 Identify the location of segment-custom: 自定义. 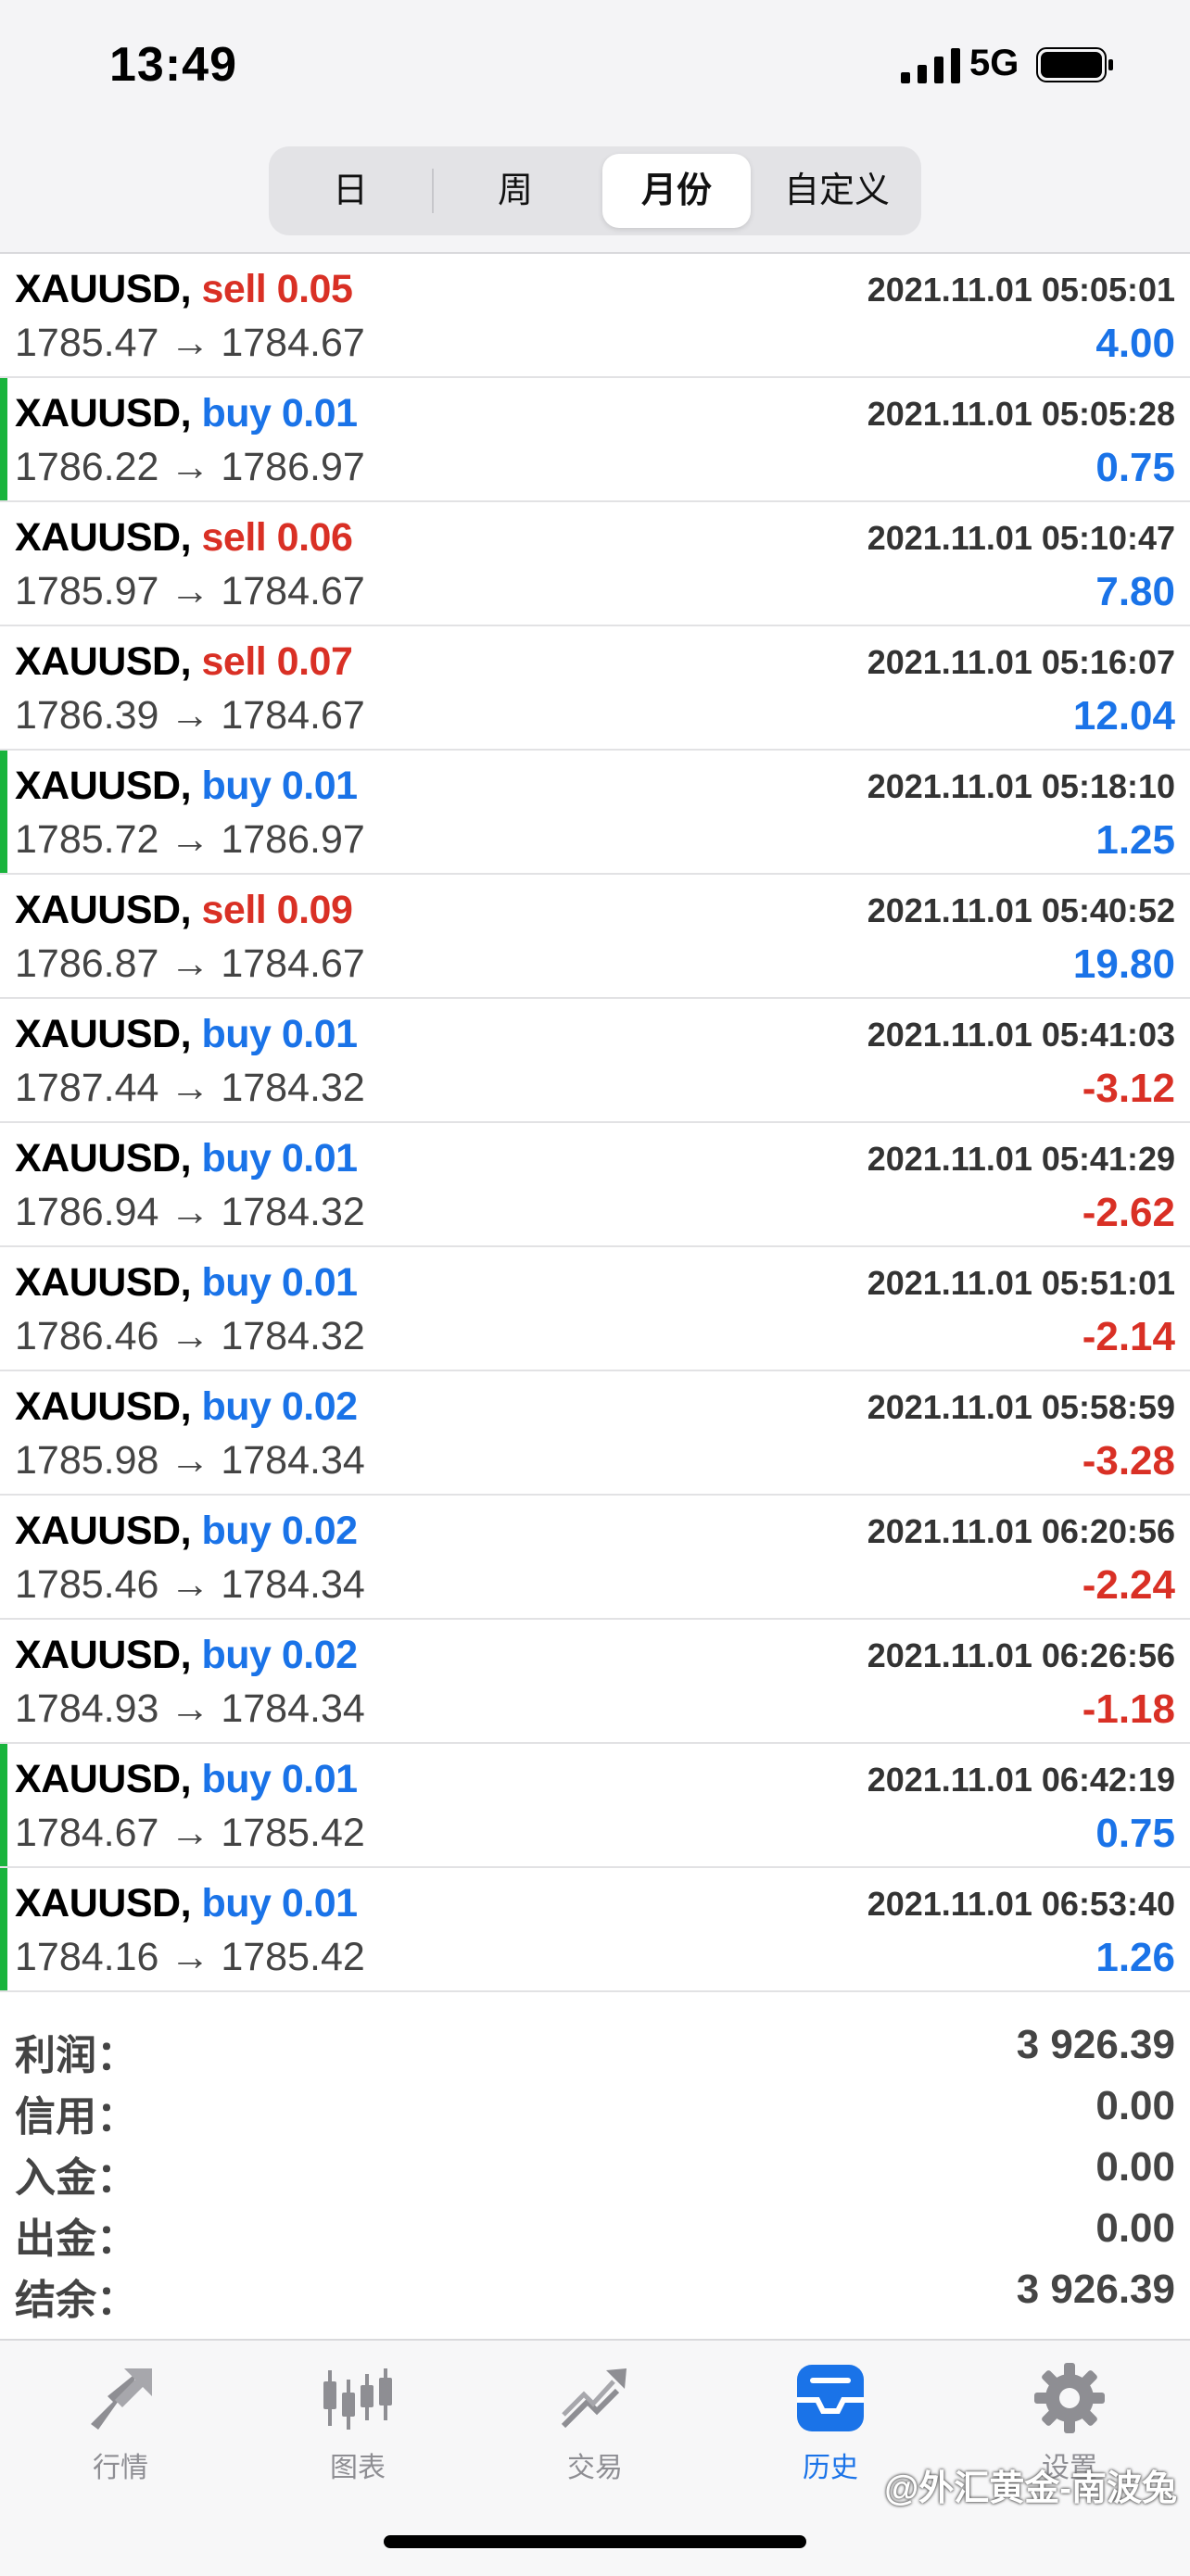
(837, 191).